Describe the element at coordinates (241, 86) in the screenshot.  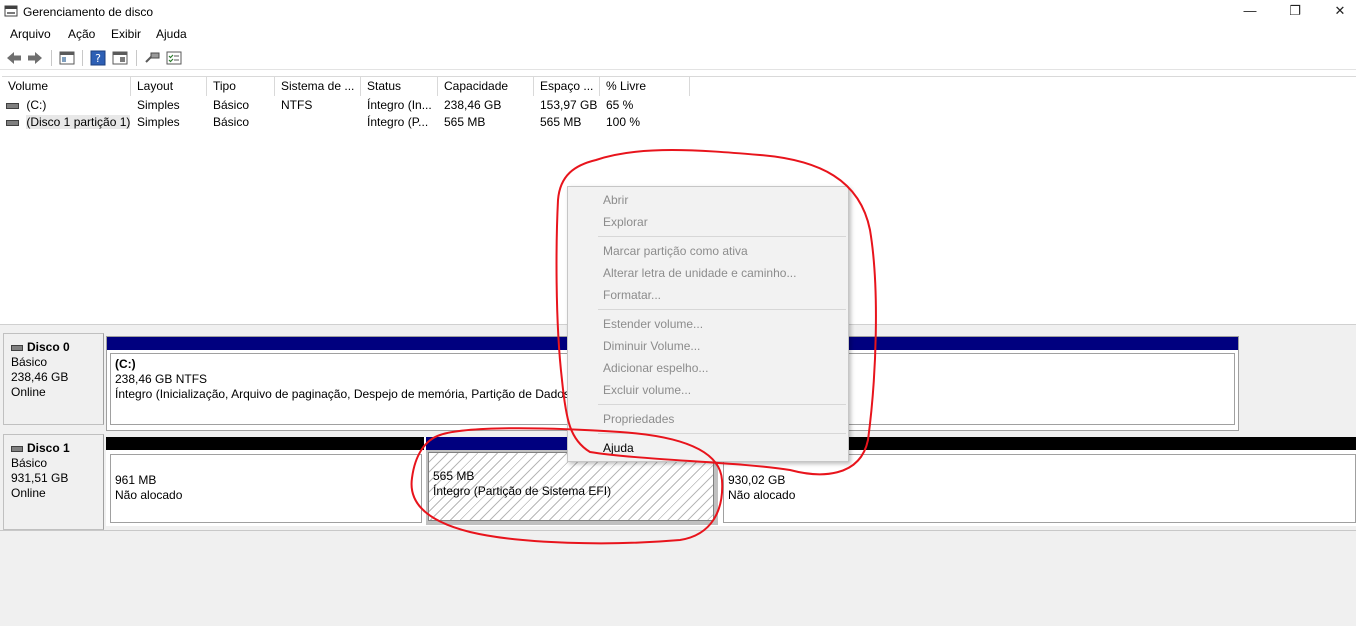
I see `column-header-tipo: Tipo` at that location.